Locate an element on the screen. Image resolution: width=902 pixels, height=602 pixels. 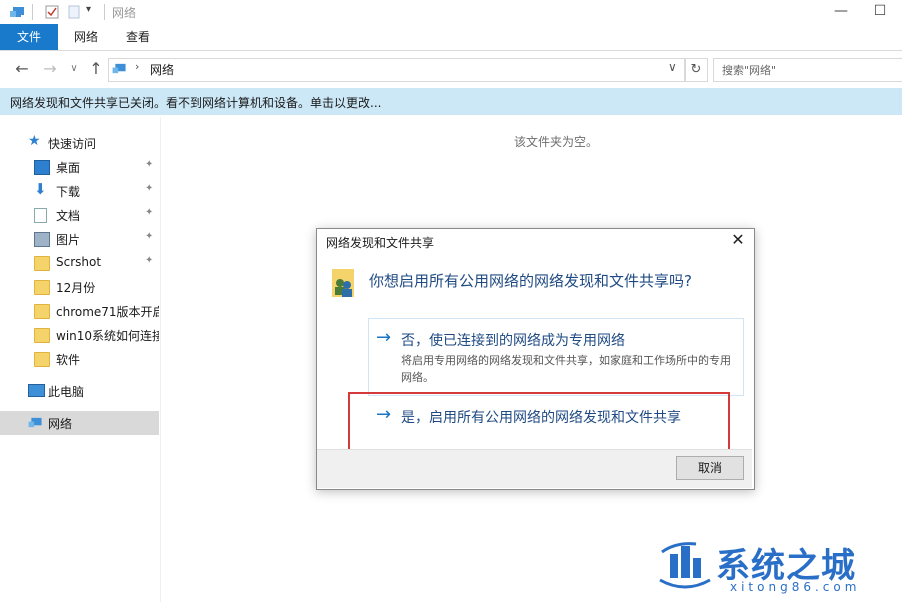
download-arrow-icon: ⬇ is located at coordinates (40, 189).